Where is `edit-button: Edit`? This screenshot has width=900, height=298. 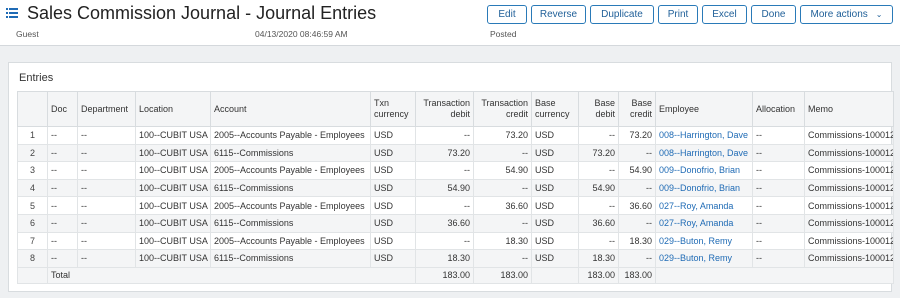 edit-button: Edit is located at coordinates (507, 14).